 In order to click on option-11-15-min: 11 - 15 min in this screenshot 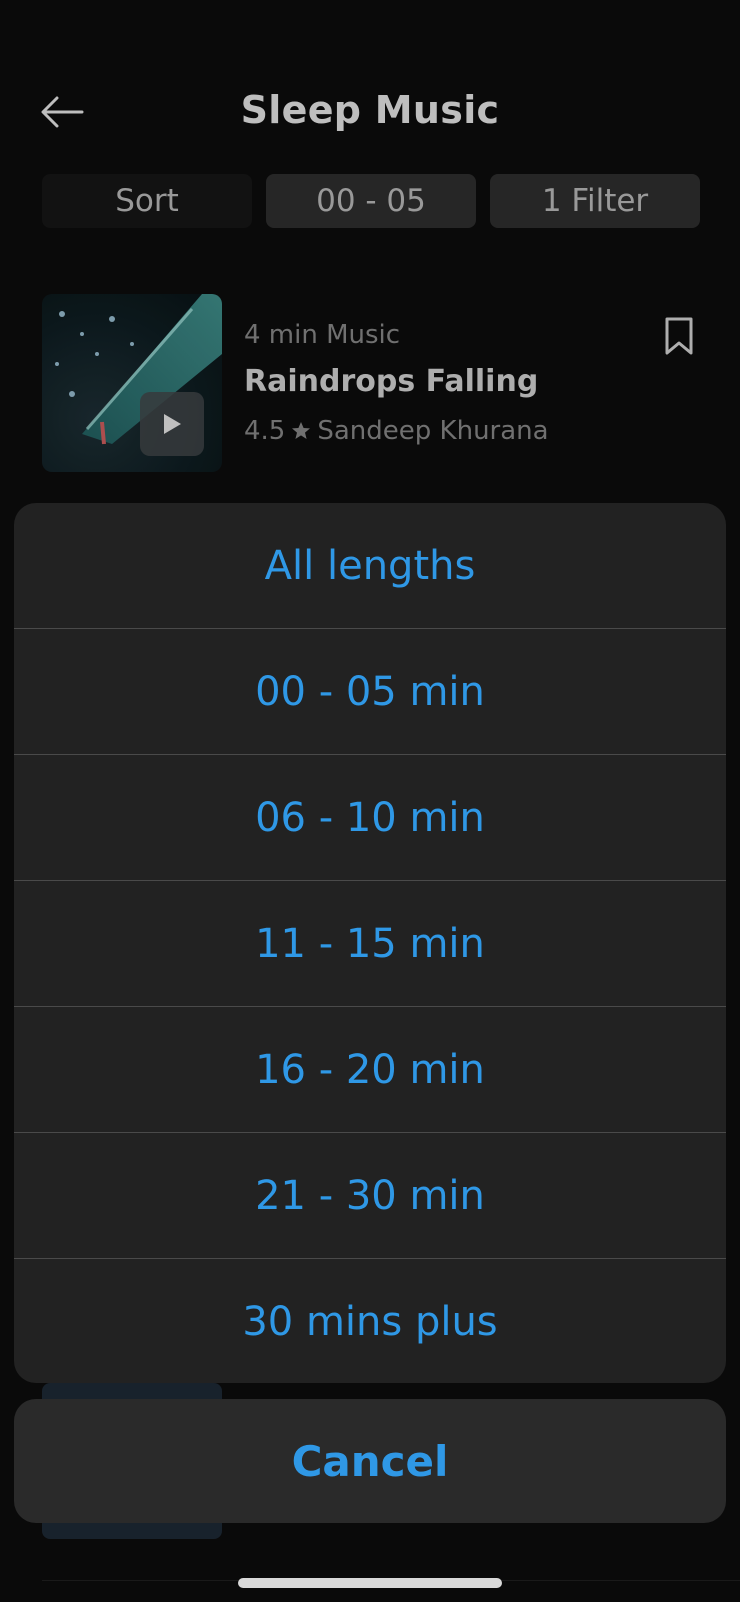, I will do `click(370, 944)`.